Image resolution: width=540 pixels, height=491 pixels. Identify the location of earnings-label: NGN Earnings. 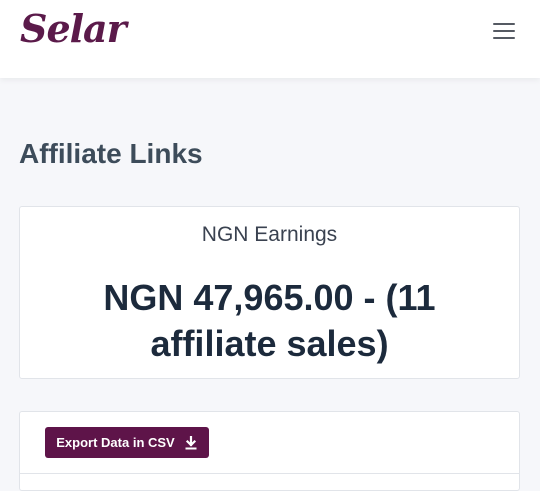
(269, 234).